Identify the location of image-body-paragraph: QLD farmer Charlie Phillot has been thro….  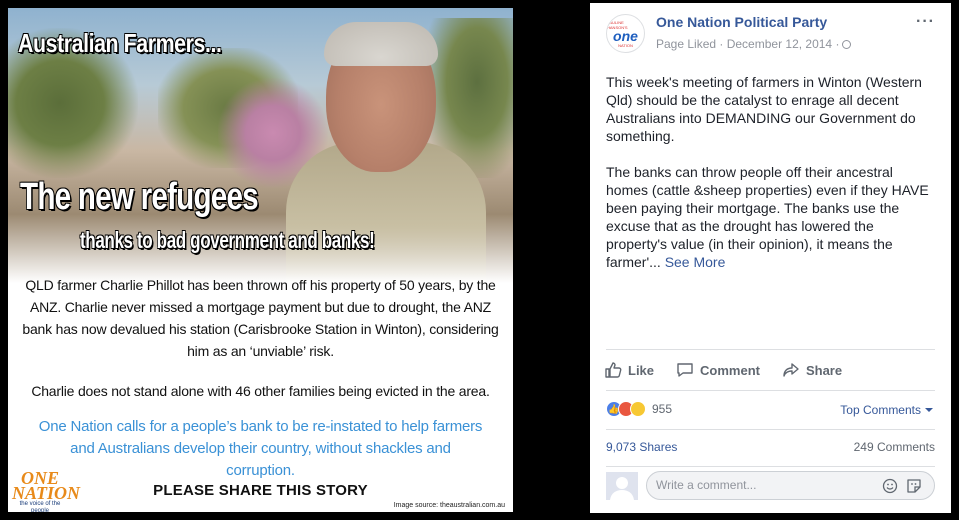
(260, 318).